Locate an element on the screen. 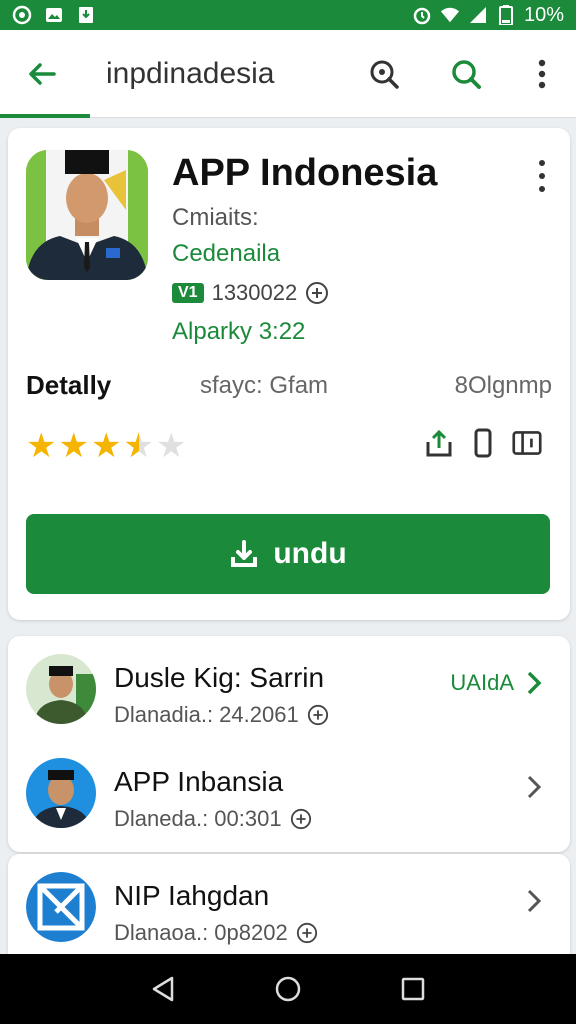 This screenshot has width=576, height=1024. detail-right-value: 8Olgnmp is located at coordinates (503, 385).